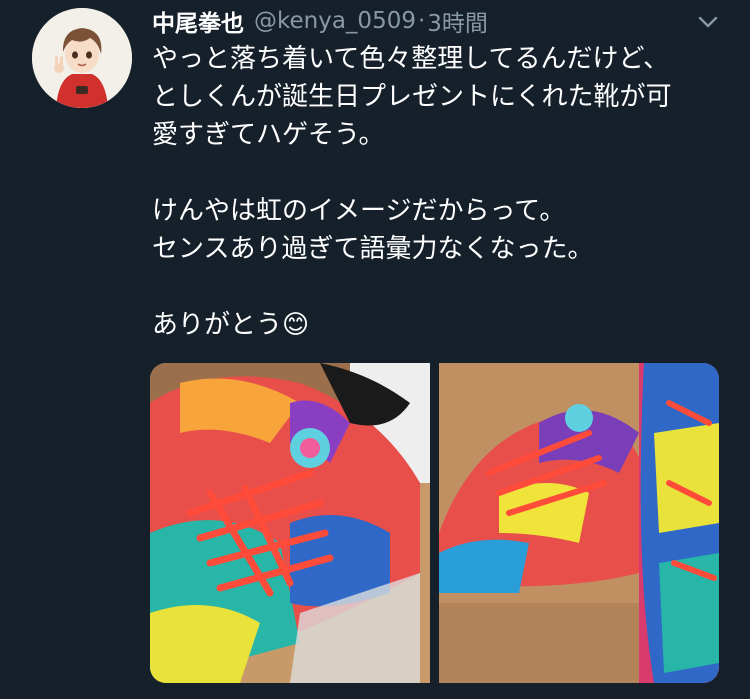 This screenshot has height=699, width=750. Describe the element at coordinates (373, 249) in the screenshot. I see `tweet-line: センスあり過ぎて語彙力なくなった。` at that location.